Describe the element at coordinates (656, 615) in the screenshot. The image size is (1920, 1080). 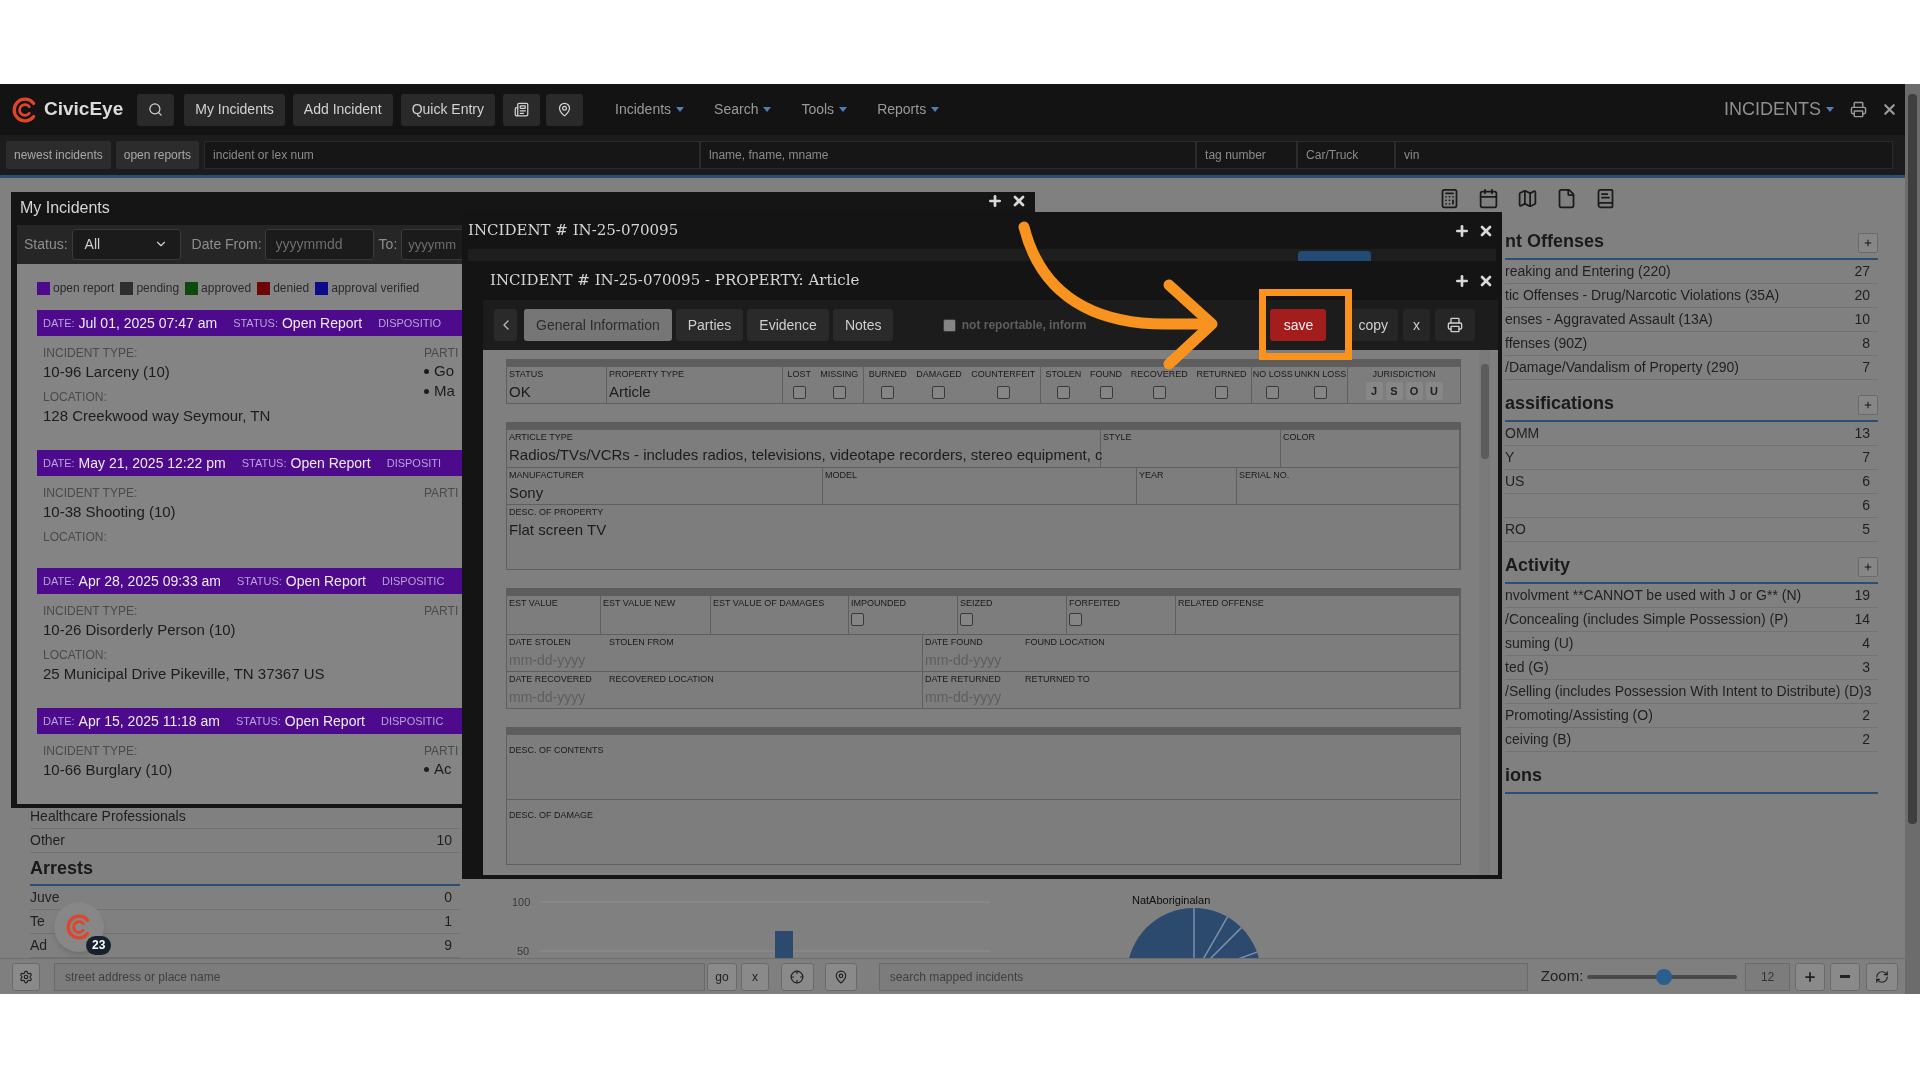
I see `form-field: EST VALUE NEW` at that location.